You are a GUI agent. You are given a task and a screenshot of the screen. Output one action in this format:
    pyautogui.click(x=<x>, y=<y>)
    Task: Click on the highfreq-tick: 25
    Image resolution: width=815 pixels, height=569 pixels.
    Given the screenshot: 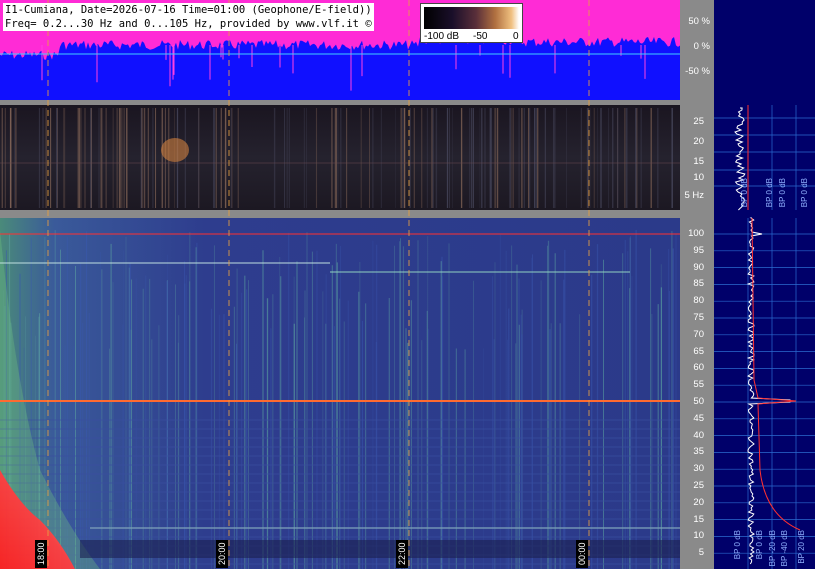 What is the action you would take?
    pyautogui.click(x=698, y=485)
    